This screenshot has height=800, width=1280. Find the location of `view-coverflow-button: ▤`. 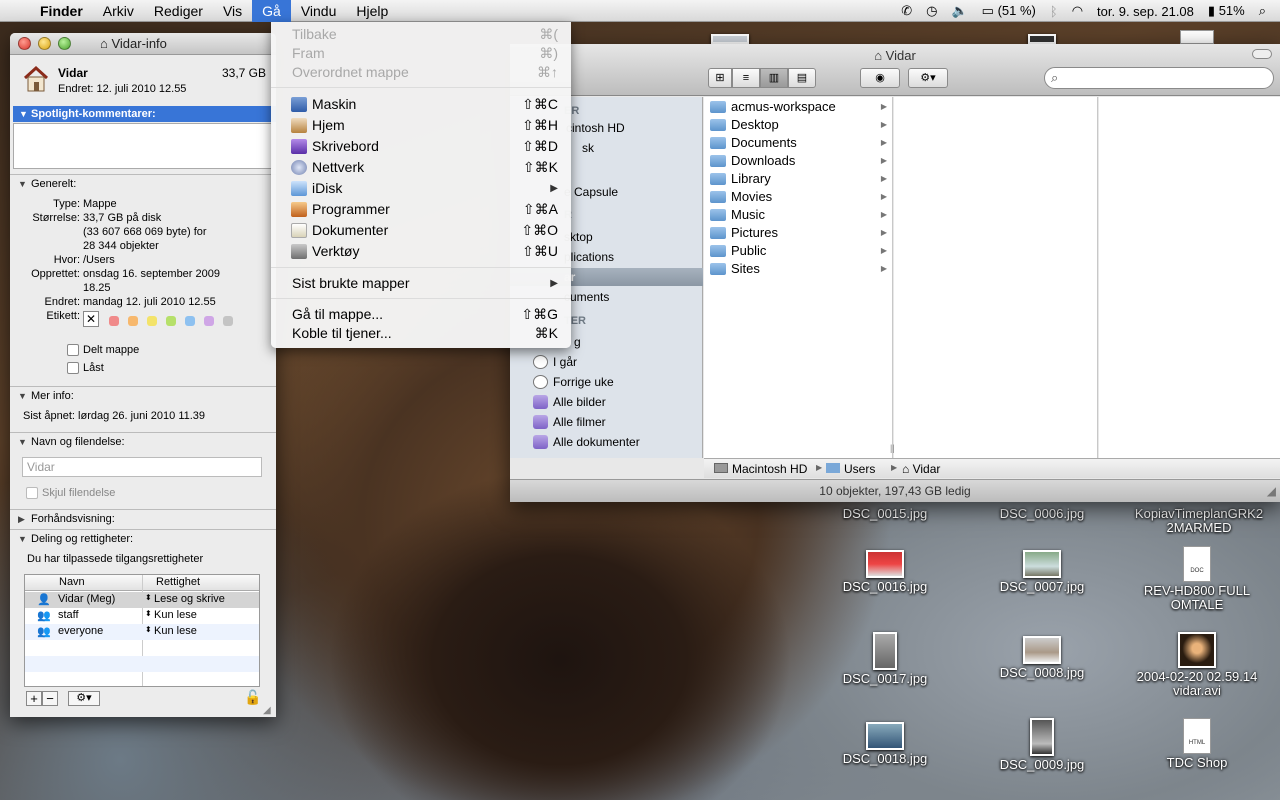

view-coverflow-button: ▤ is located at coordinates (802, 78).